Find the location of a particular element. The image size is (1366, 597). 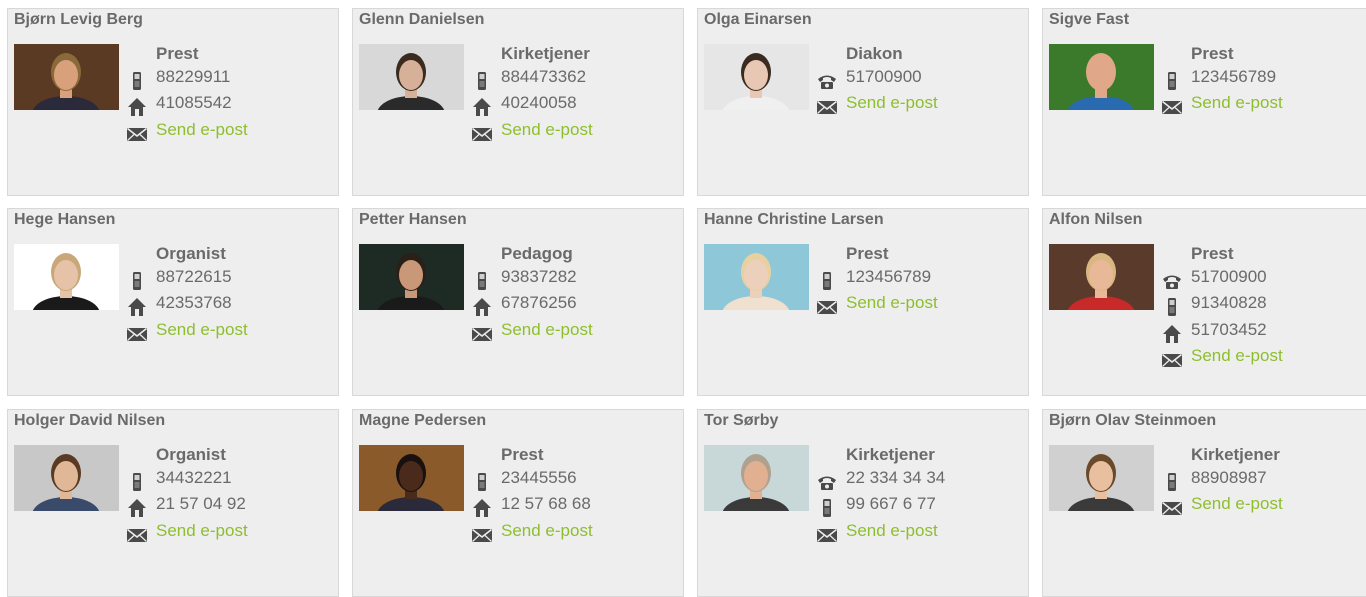

home-number: 67876256 is located at coordinates (539, 302).